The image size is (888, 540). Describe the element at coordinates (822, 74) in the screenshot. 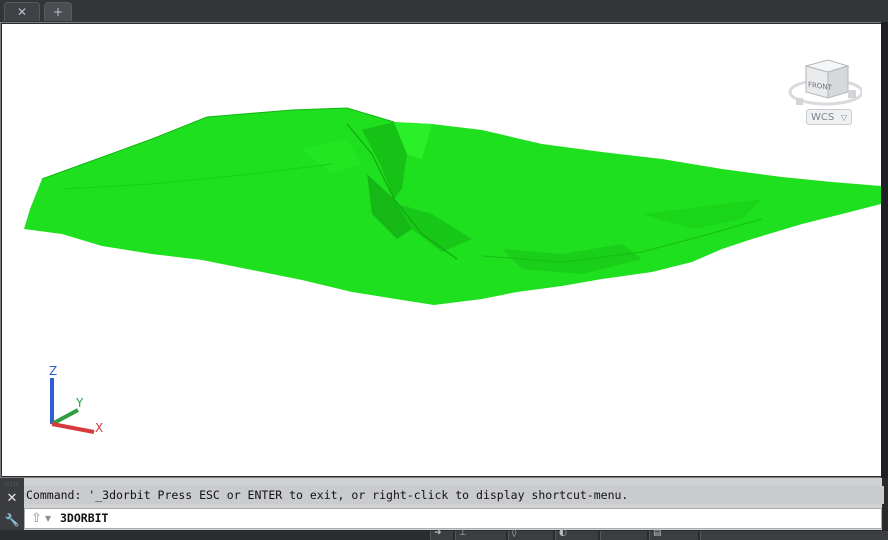

I see `viewcube: FRONT` at that location.